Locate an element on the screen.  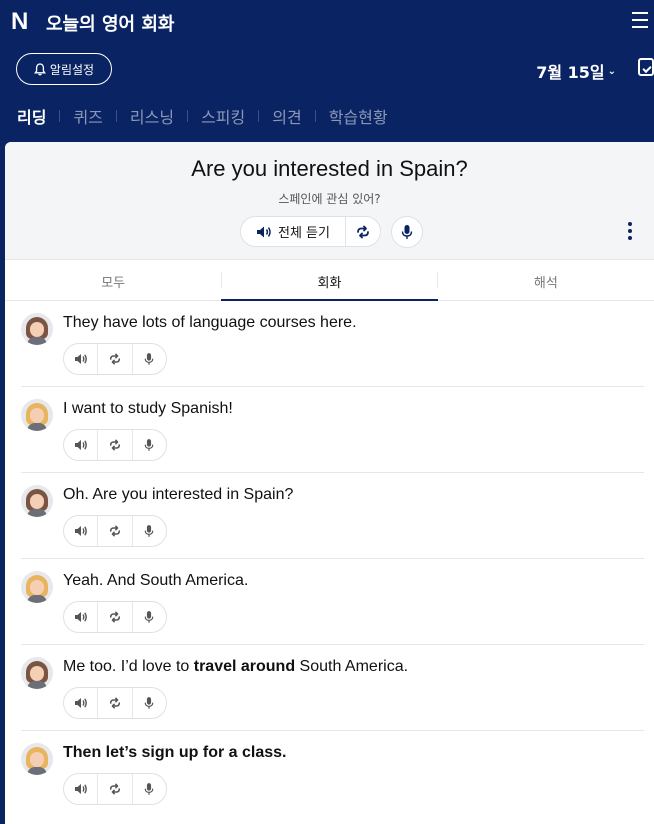
tab-dialogue: 회화 is located at coordinates (329, 280).